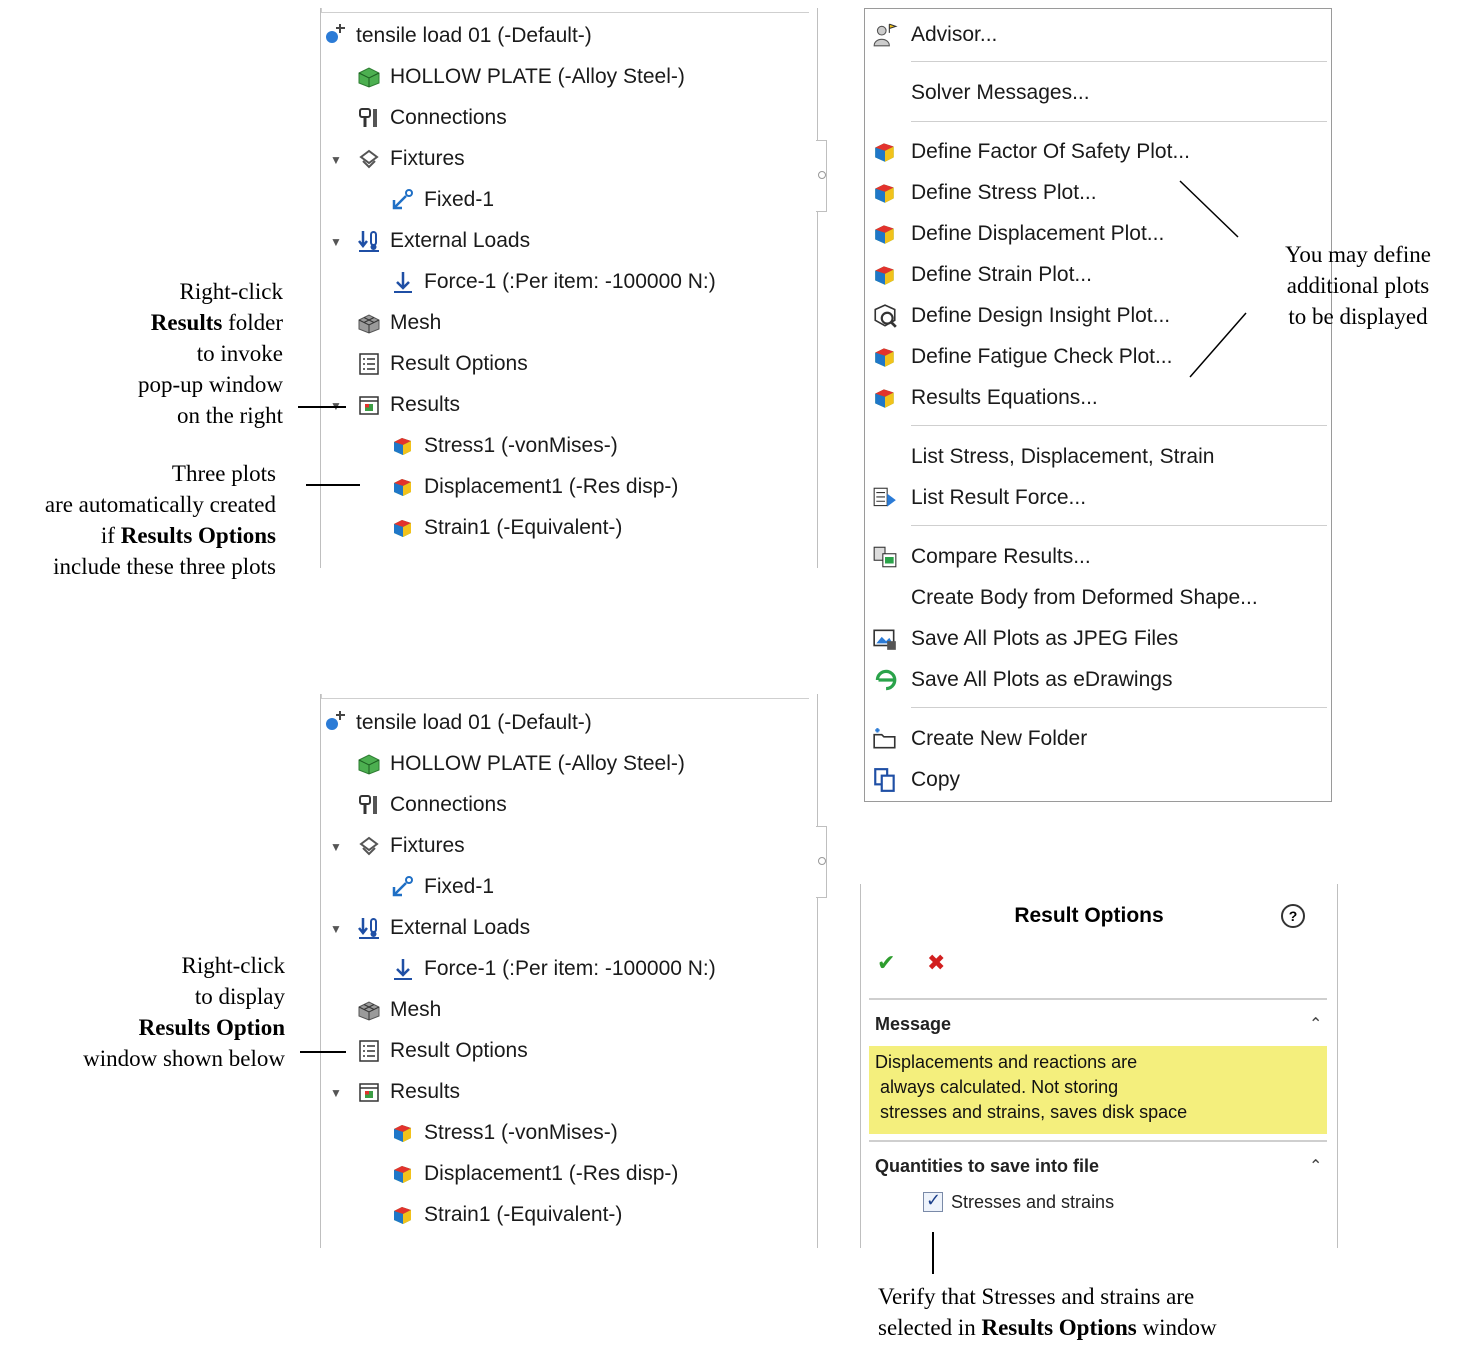  What do you see at coordinates (1098, 457) in the screenshot?
I see `menu-item-list-stress: List Stress, Displacement, Strain` at bounding box center [1098, 457].